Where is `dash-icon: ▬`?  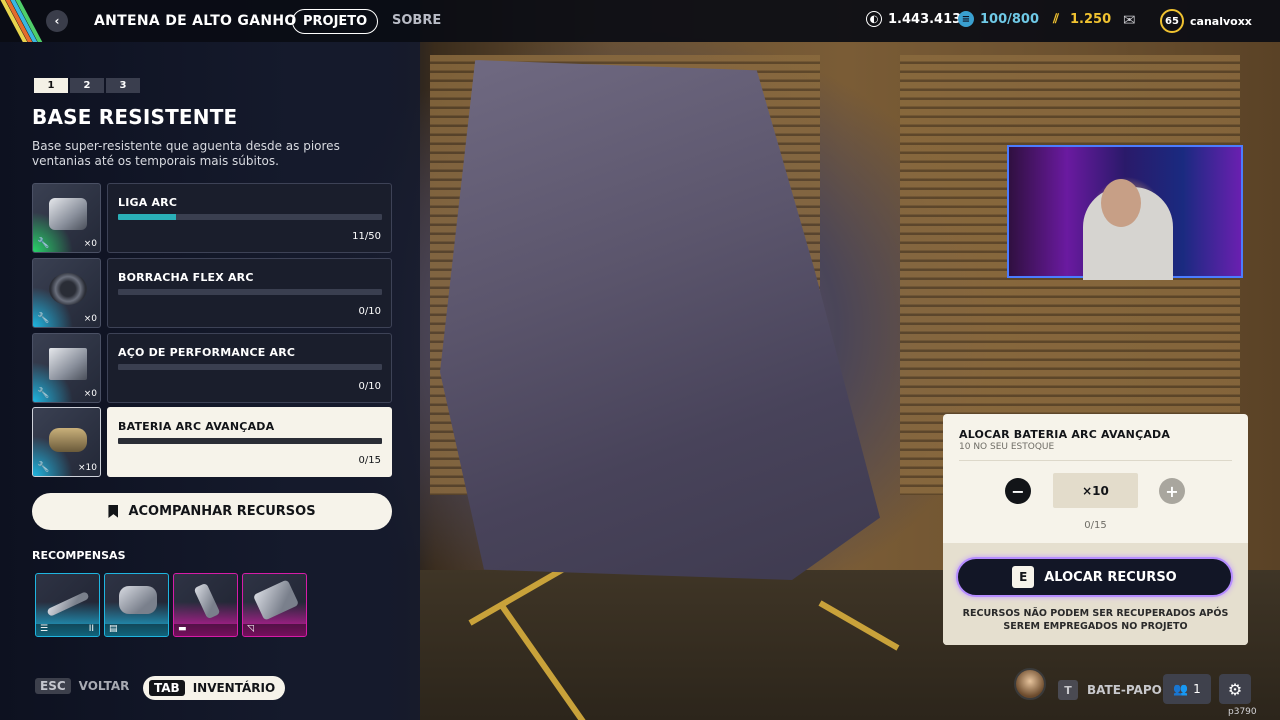
dash-icon: ▬ is located at coordinates (182, 629).